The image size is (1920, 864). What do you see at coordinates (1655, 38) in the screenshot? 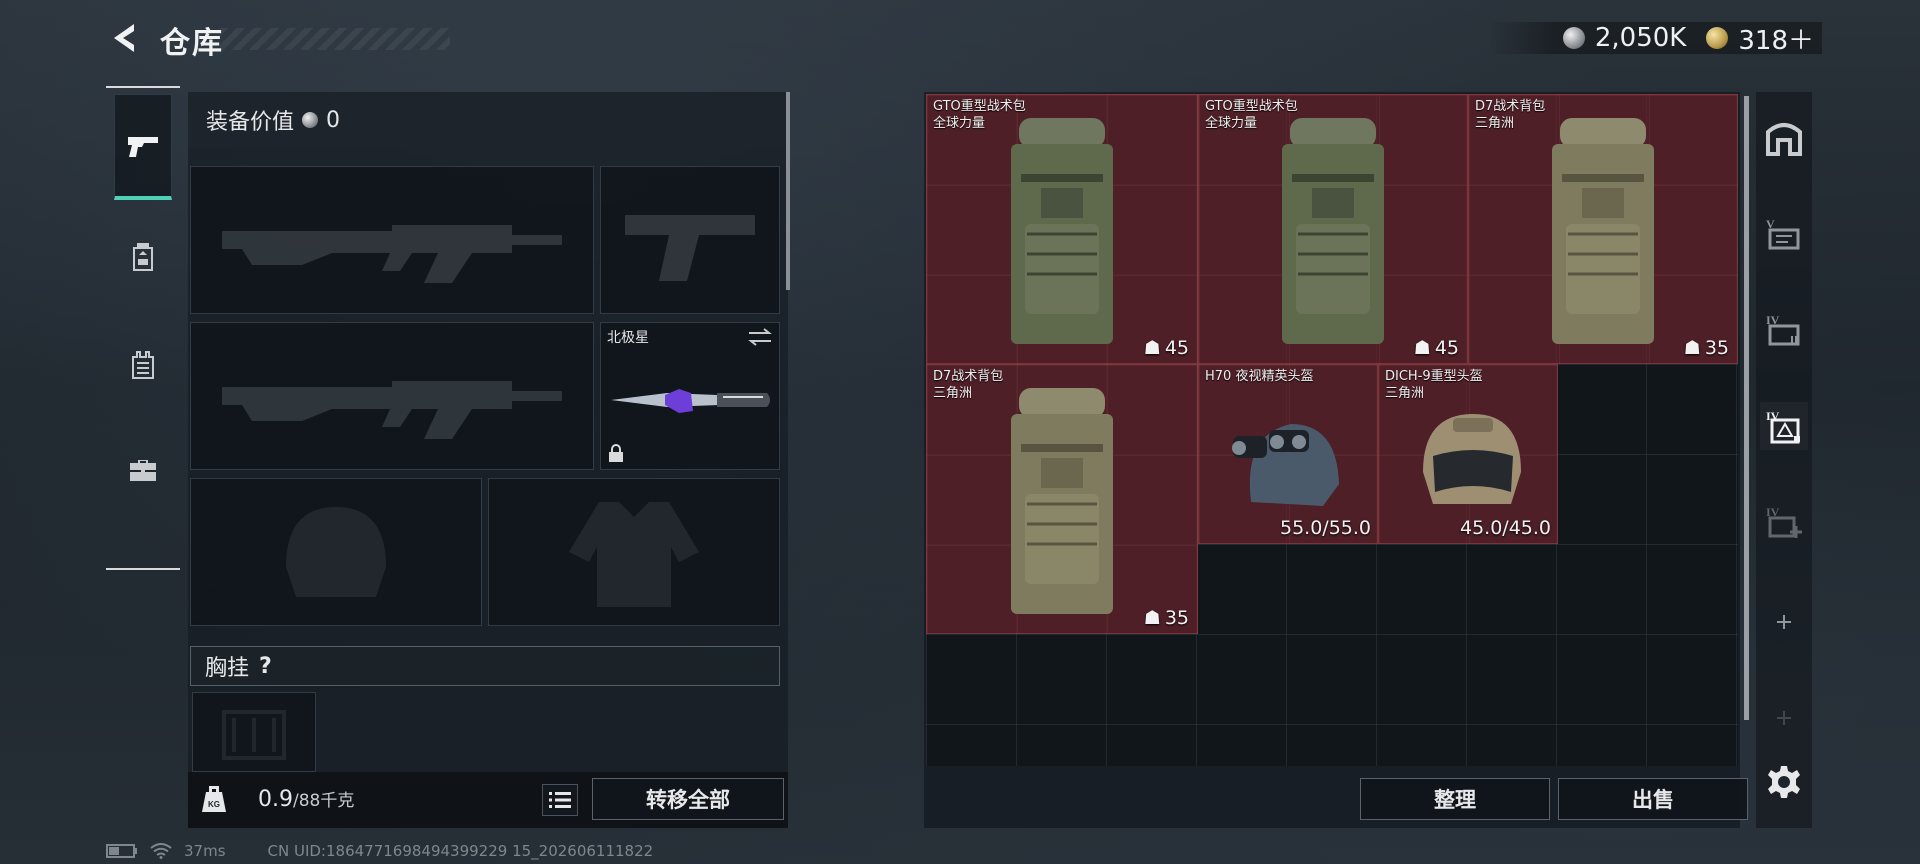
I see `currency-bar: 2,050K 318＋` at bounding box center [1655, 38].